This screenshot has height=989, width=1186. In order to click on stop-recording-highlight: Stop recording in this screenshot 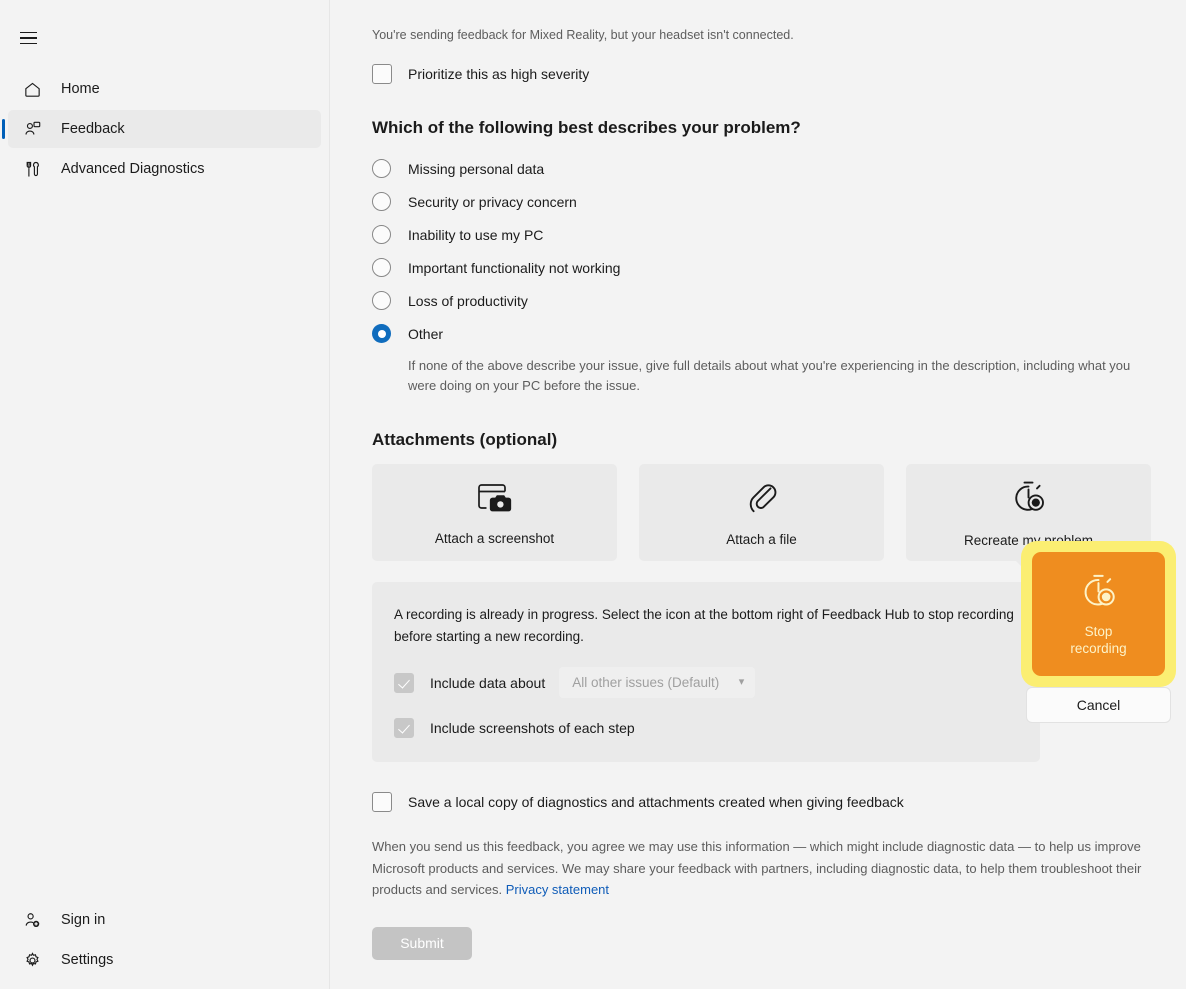, I will do `click(1098, 614)`.